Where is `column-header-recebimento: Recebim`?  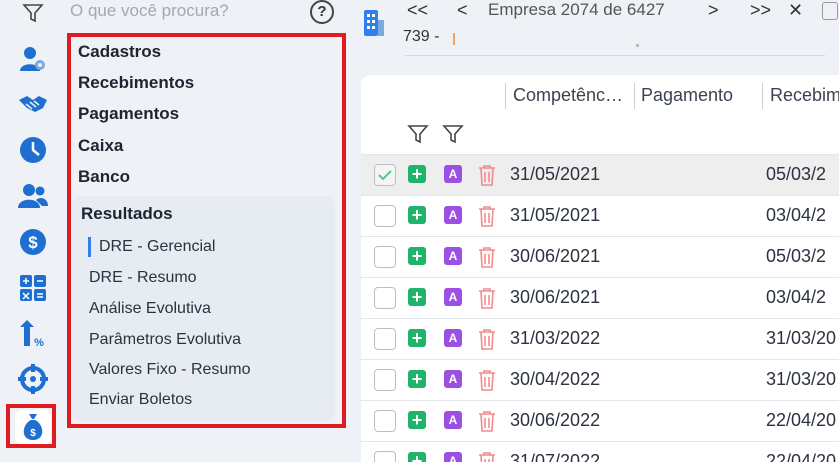 column-header-recebimento: Recebim is located at coordinates (804, 95).